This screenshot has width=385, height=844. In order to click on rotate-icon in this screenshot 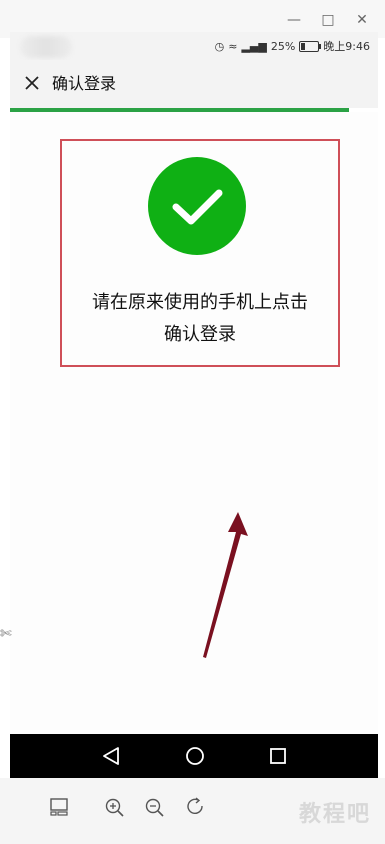, I will do `click(196, 807)`.